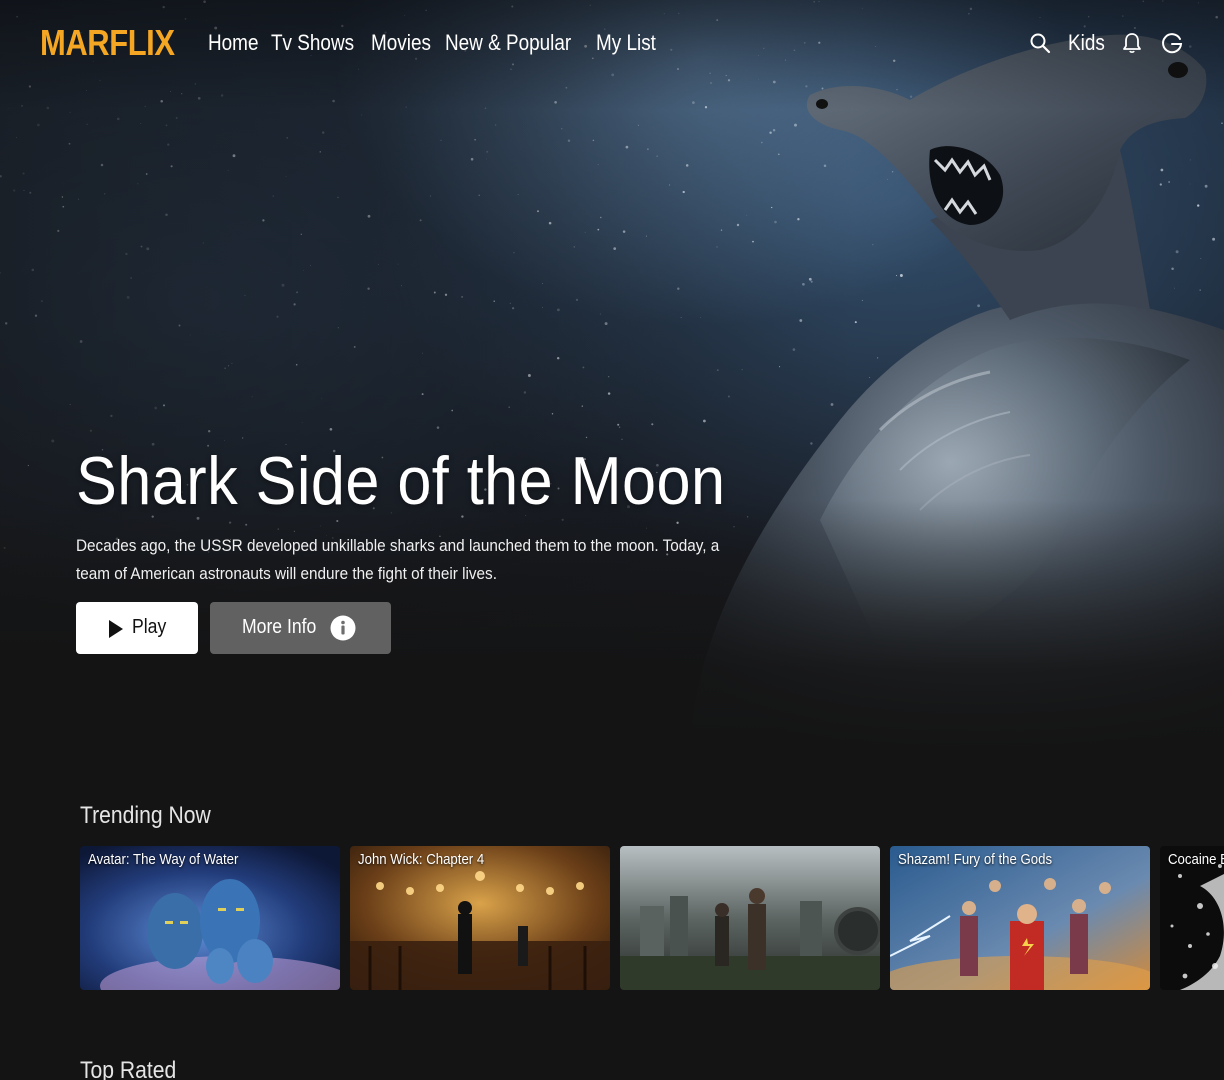 This screenshot has height=1080, width=1224. Describe the element at coordinates (1192, 918) in the screenshot. I see `movie-card: Cocaine Bear` at that location.